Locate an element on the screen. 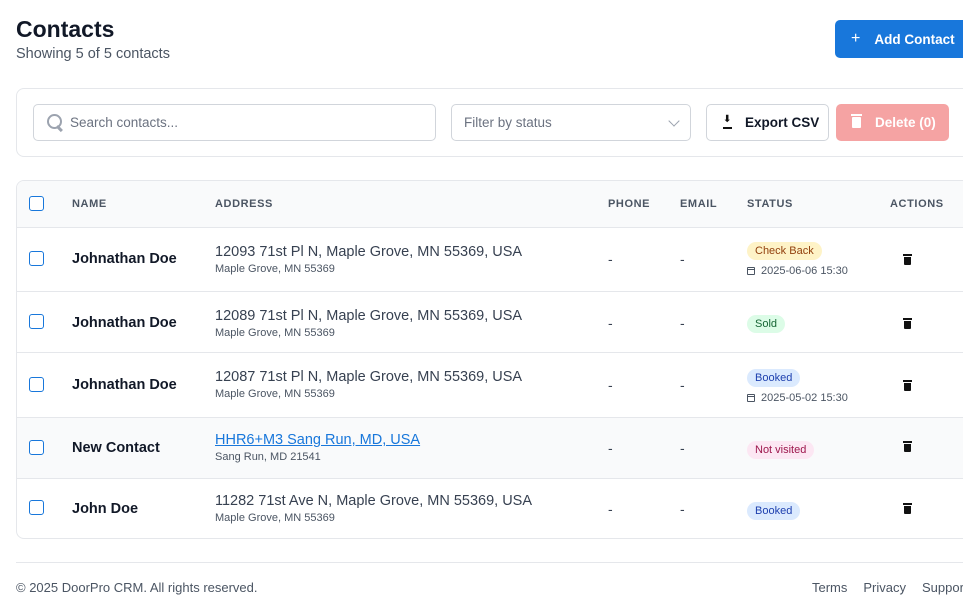  contact-status: Sold is located at coordinates (766, 323).